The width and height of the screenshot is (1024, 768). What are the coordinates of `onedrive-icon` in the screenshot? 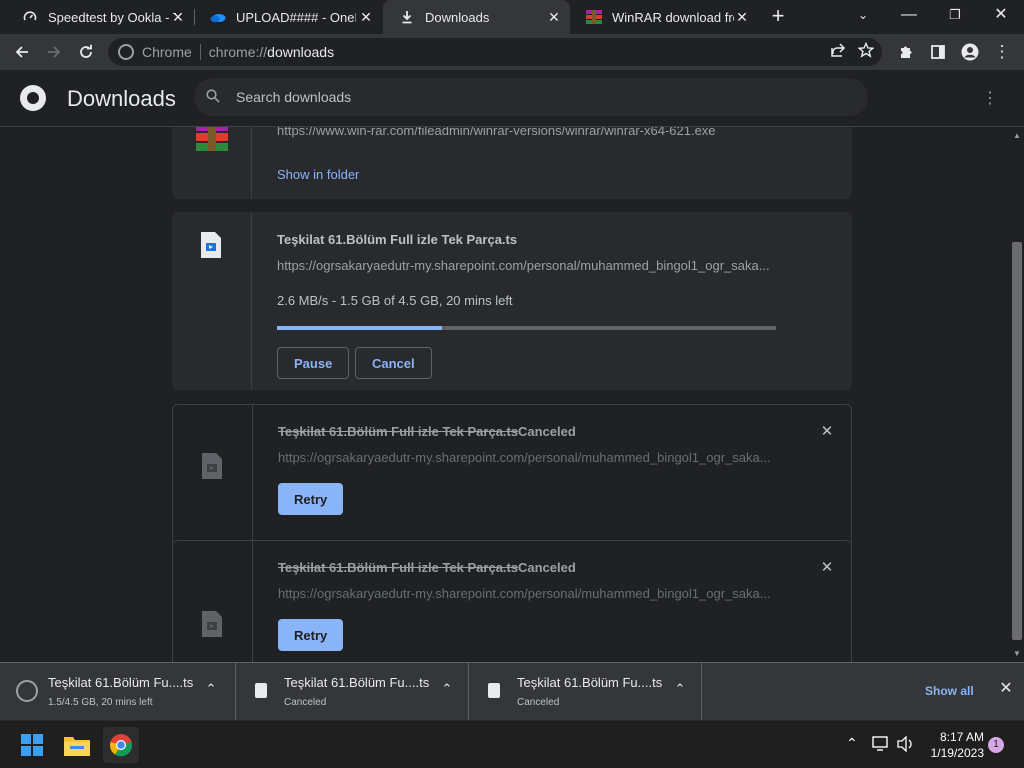 It's located at (218, 17).